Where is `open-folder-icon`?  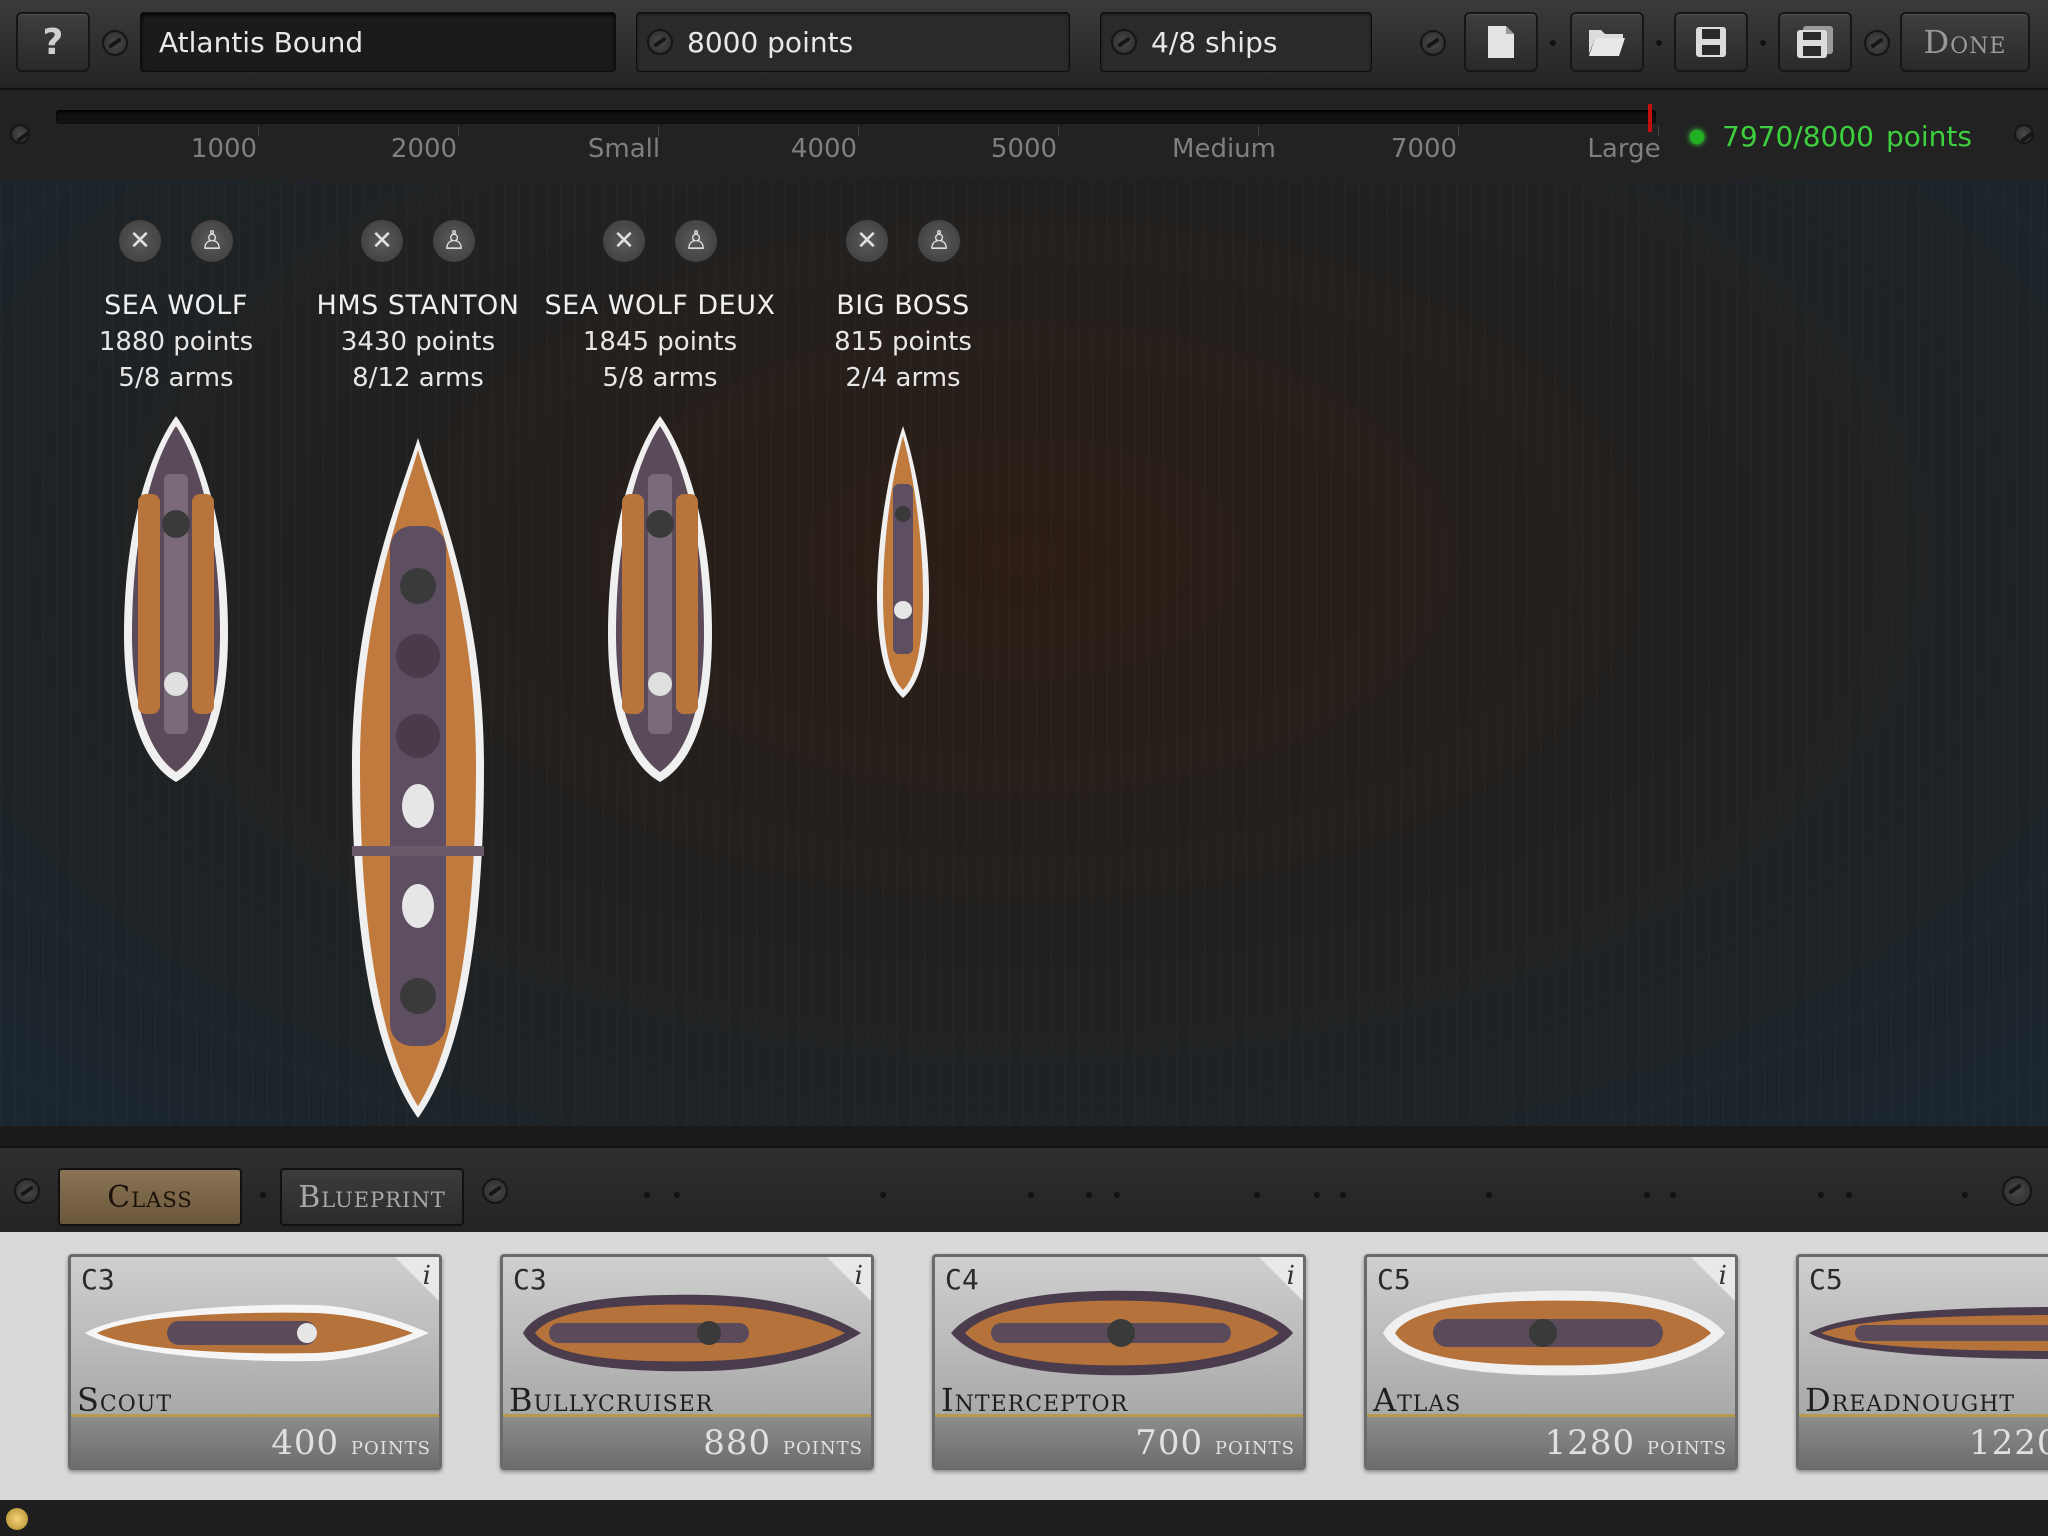 open-folder-icon is located at coordinates (1607, 43).